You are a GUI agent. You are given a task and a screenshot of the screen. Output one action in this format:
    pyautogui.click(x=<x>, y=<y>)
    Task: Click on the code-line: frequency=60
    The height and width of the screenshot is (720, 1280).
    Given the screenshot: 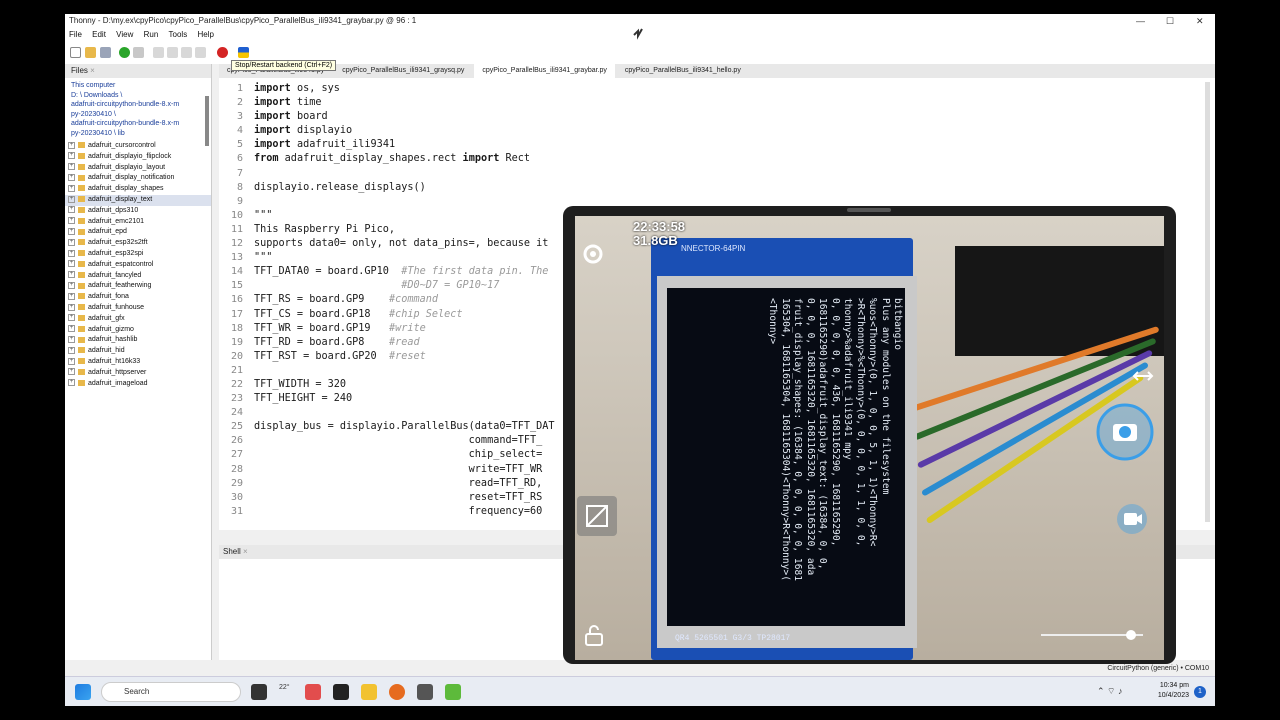 What is the action you would take?
    pyautogui.click(x=404, y=512)
    